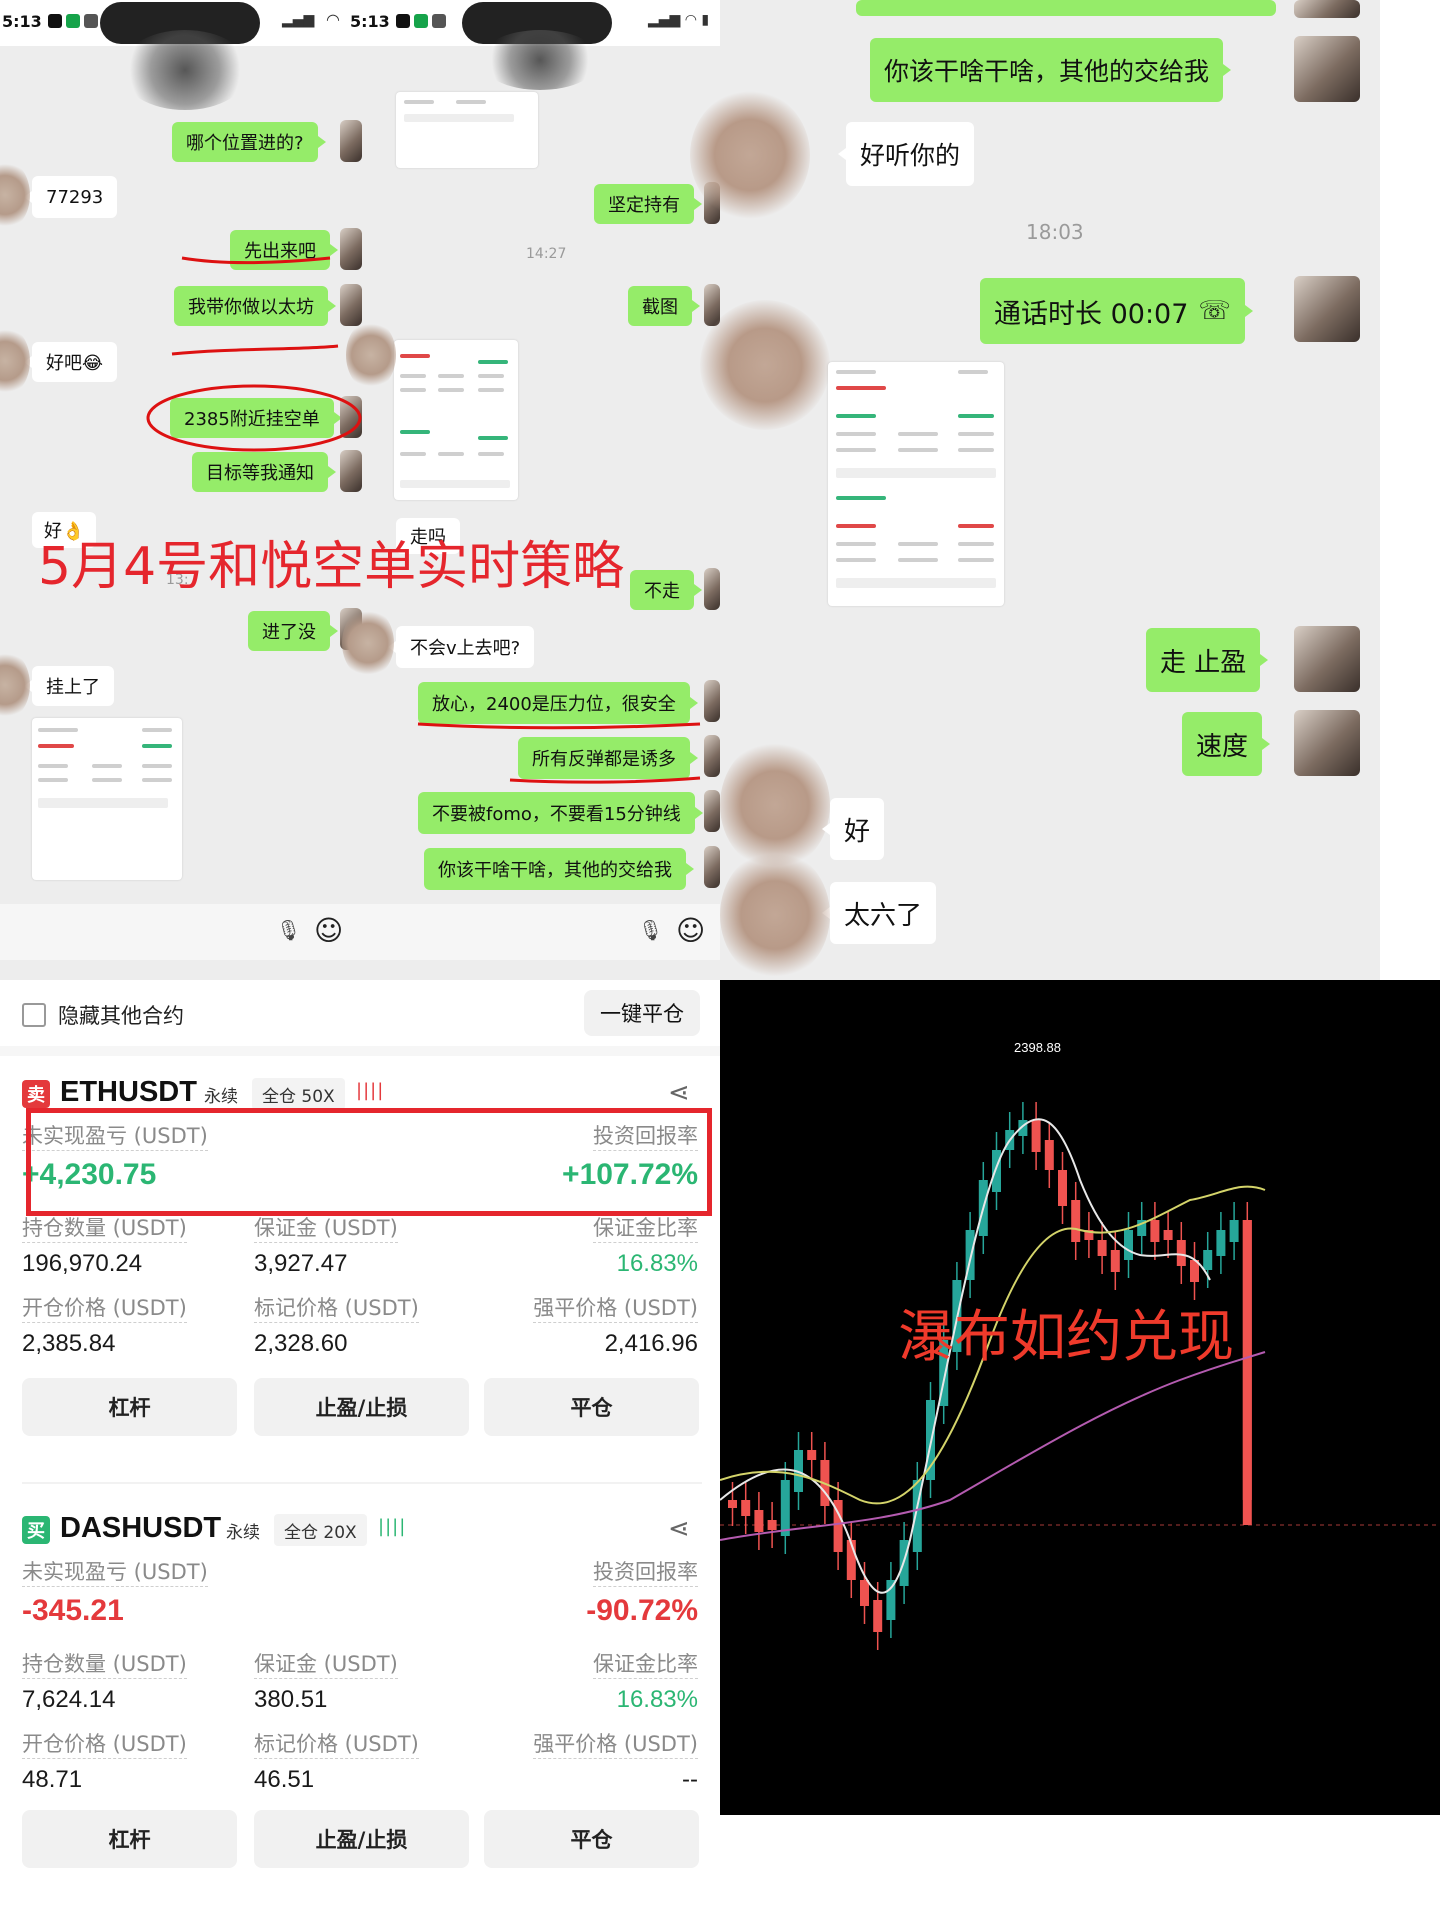  What do you see at coordinates (36, 1094) in the screenshot?
I see `side-badge: 卖` at bounding box center [36, 1094].